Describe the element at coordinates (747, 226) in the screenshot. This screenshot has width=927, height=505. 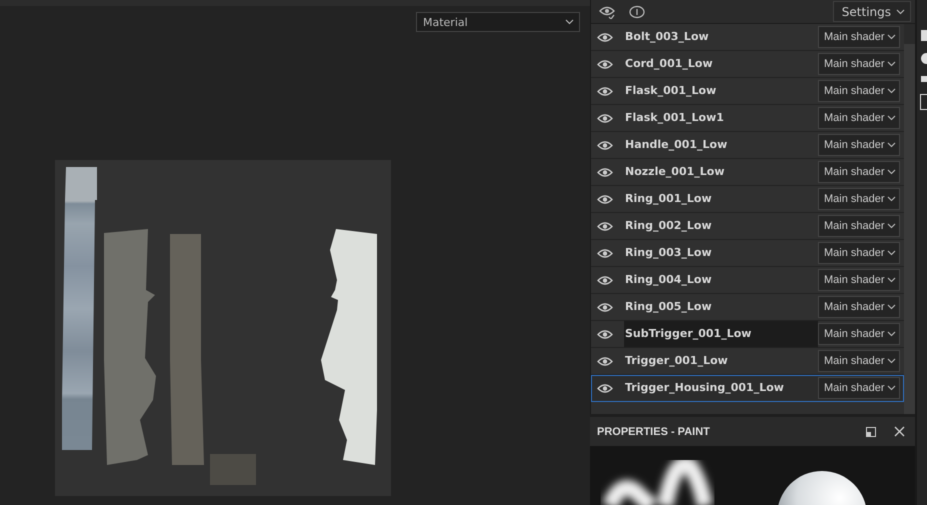
I see `layer-row: Ring_002_Low Main shader` at that location.